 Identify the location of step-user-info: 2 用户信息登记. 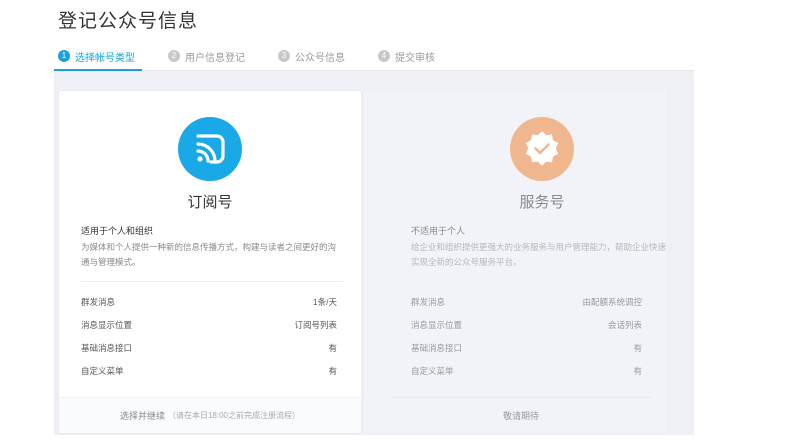
(206, 56).